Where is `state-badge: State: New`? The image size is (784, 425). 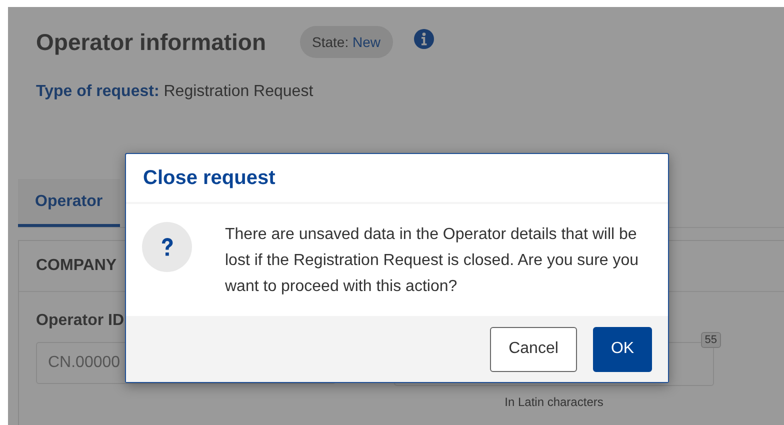
state-badge: State: New is located at coordinates (346, 42).